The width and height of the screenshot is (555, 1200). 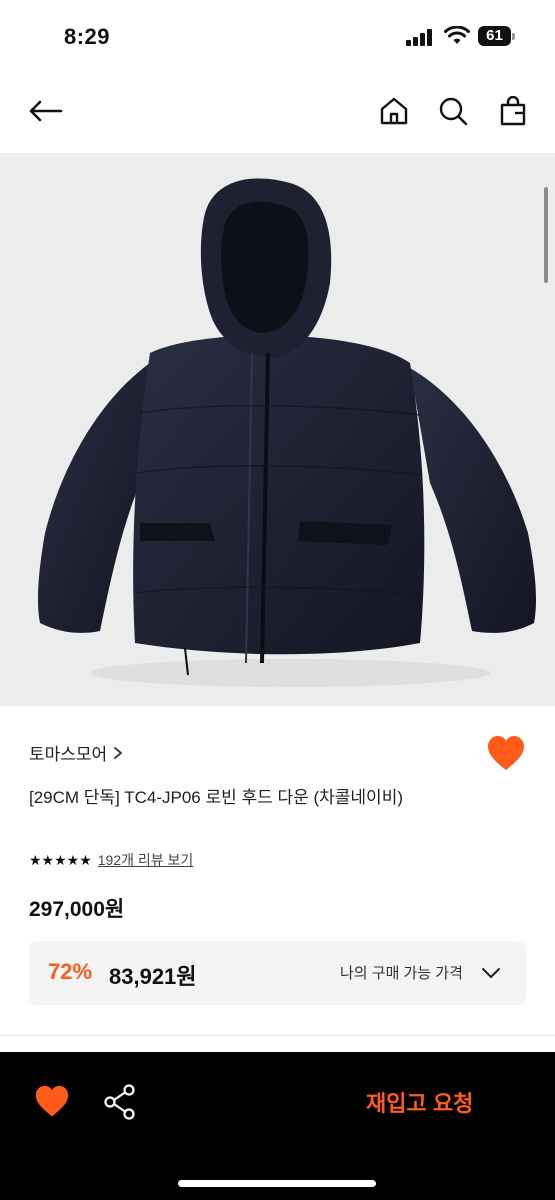 What do you see at coordinates (277, 1126) in the screenshot?
I see `bottom-action-bar: 재입고 요청` at bounding box center [277, 1126].